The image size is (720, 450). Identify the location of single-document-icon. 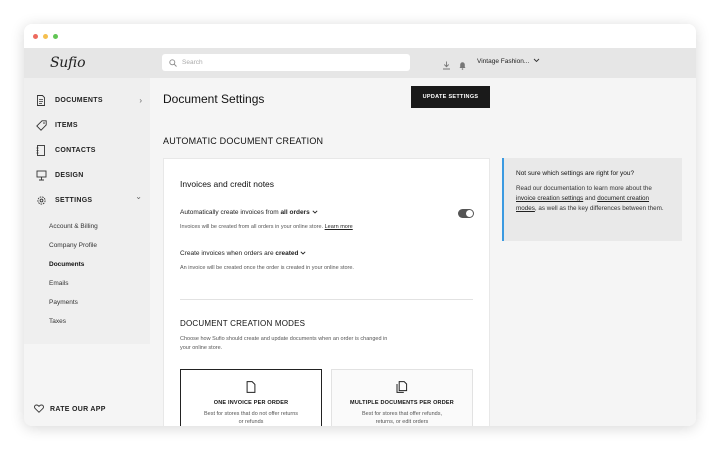
(251, 389).